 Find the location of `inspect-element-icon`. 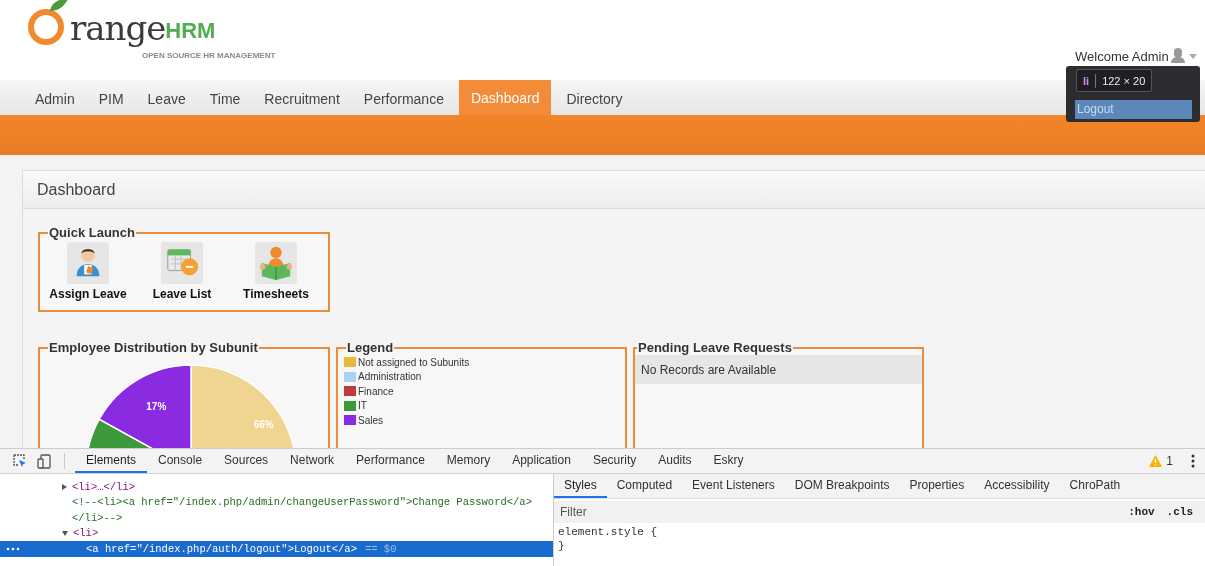

inspect-element-icon is located at coordinates (20, 461).